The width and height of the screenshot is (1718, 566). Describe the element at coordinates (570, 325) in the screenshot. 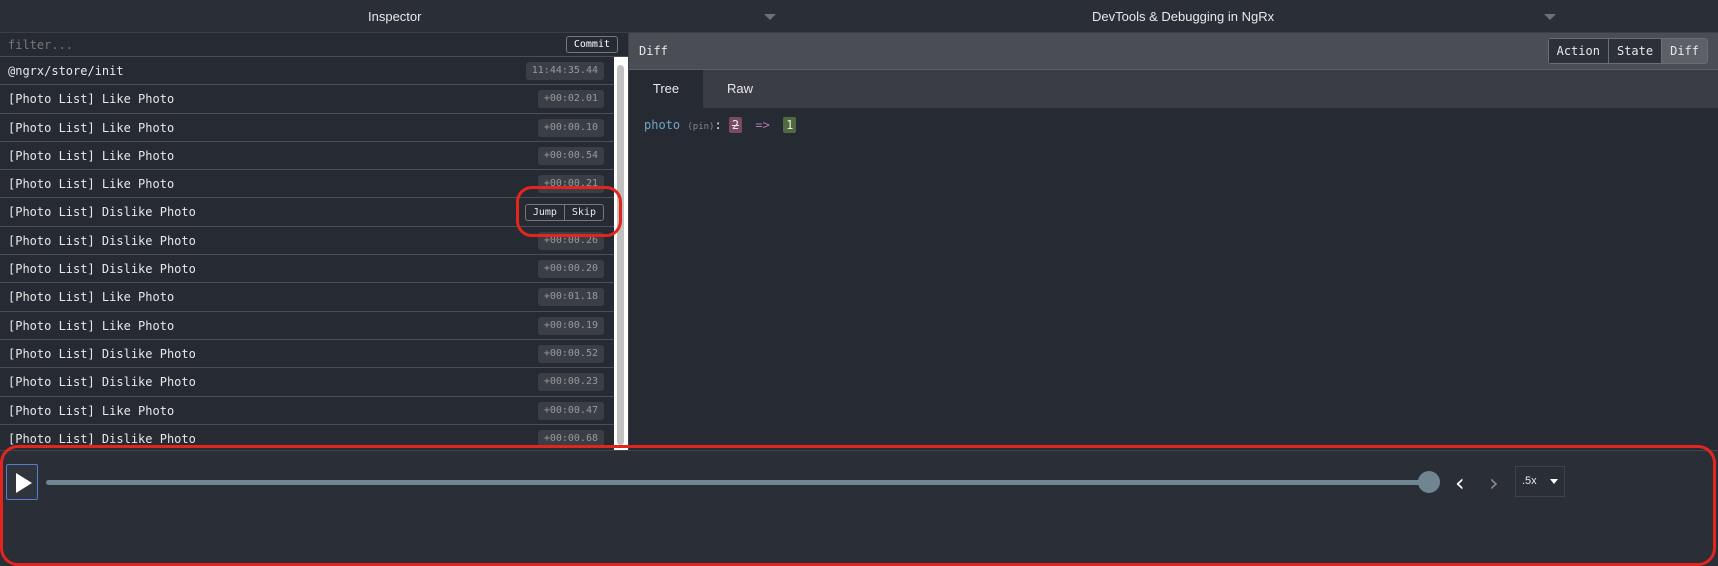

I see `action-timestamp: +00:00.19` at that location.